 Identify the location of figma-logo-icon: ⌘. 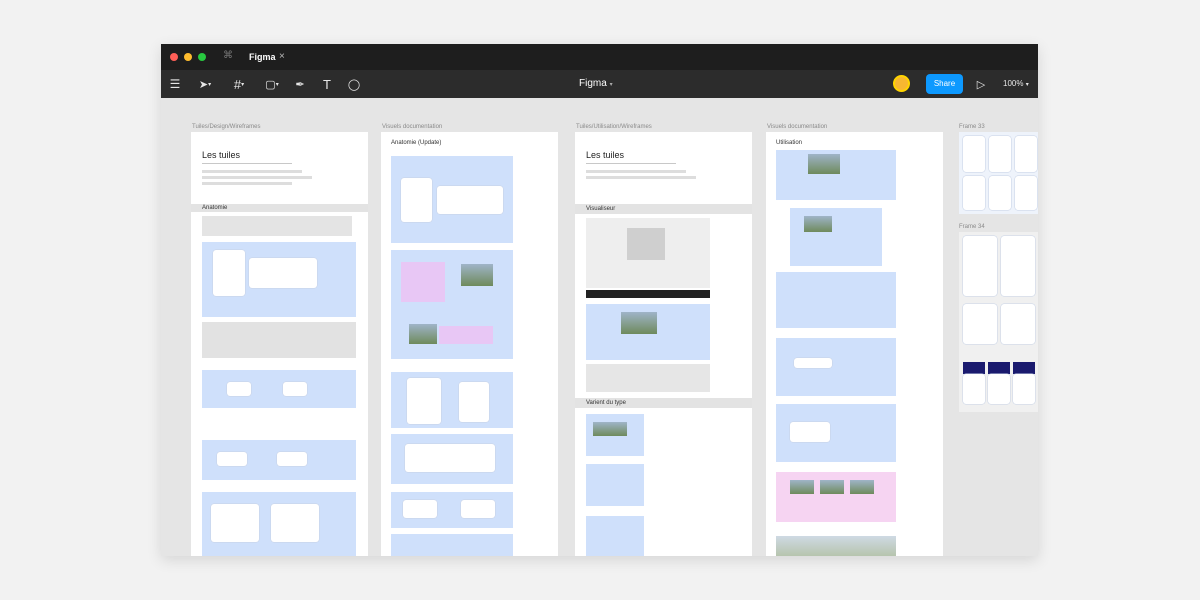
(228, 55).